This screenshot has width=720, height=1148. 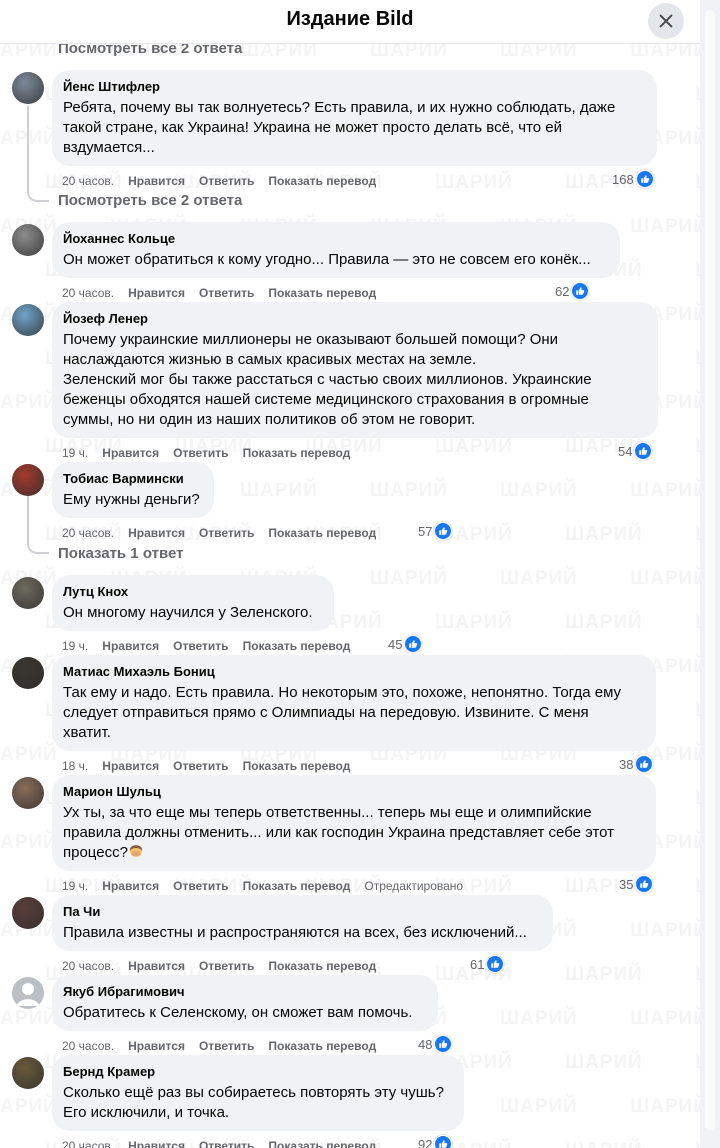 I want to click on comment-author: Якуб Ибрагимович, so click(x=244, y=991).